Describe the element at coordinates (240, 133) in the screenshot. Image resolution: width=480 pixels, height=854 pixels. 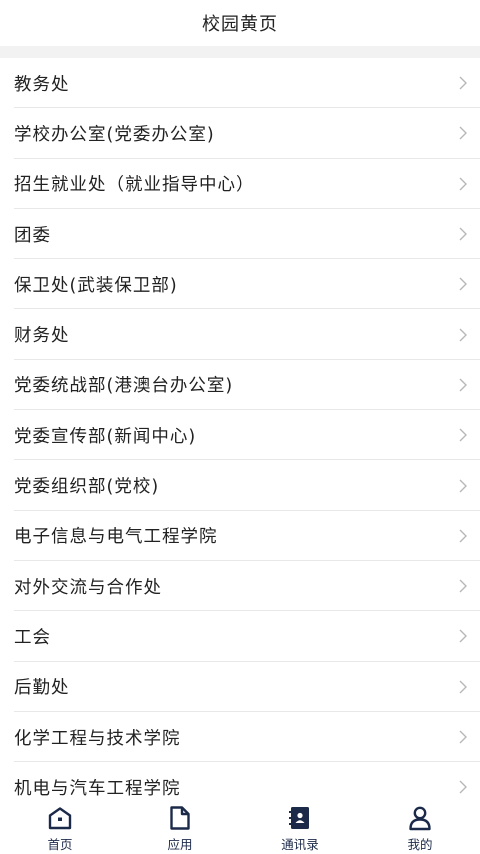
I see `list-item: 学校办公室(党委办公室)` at that location.